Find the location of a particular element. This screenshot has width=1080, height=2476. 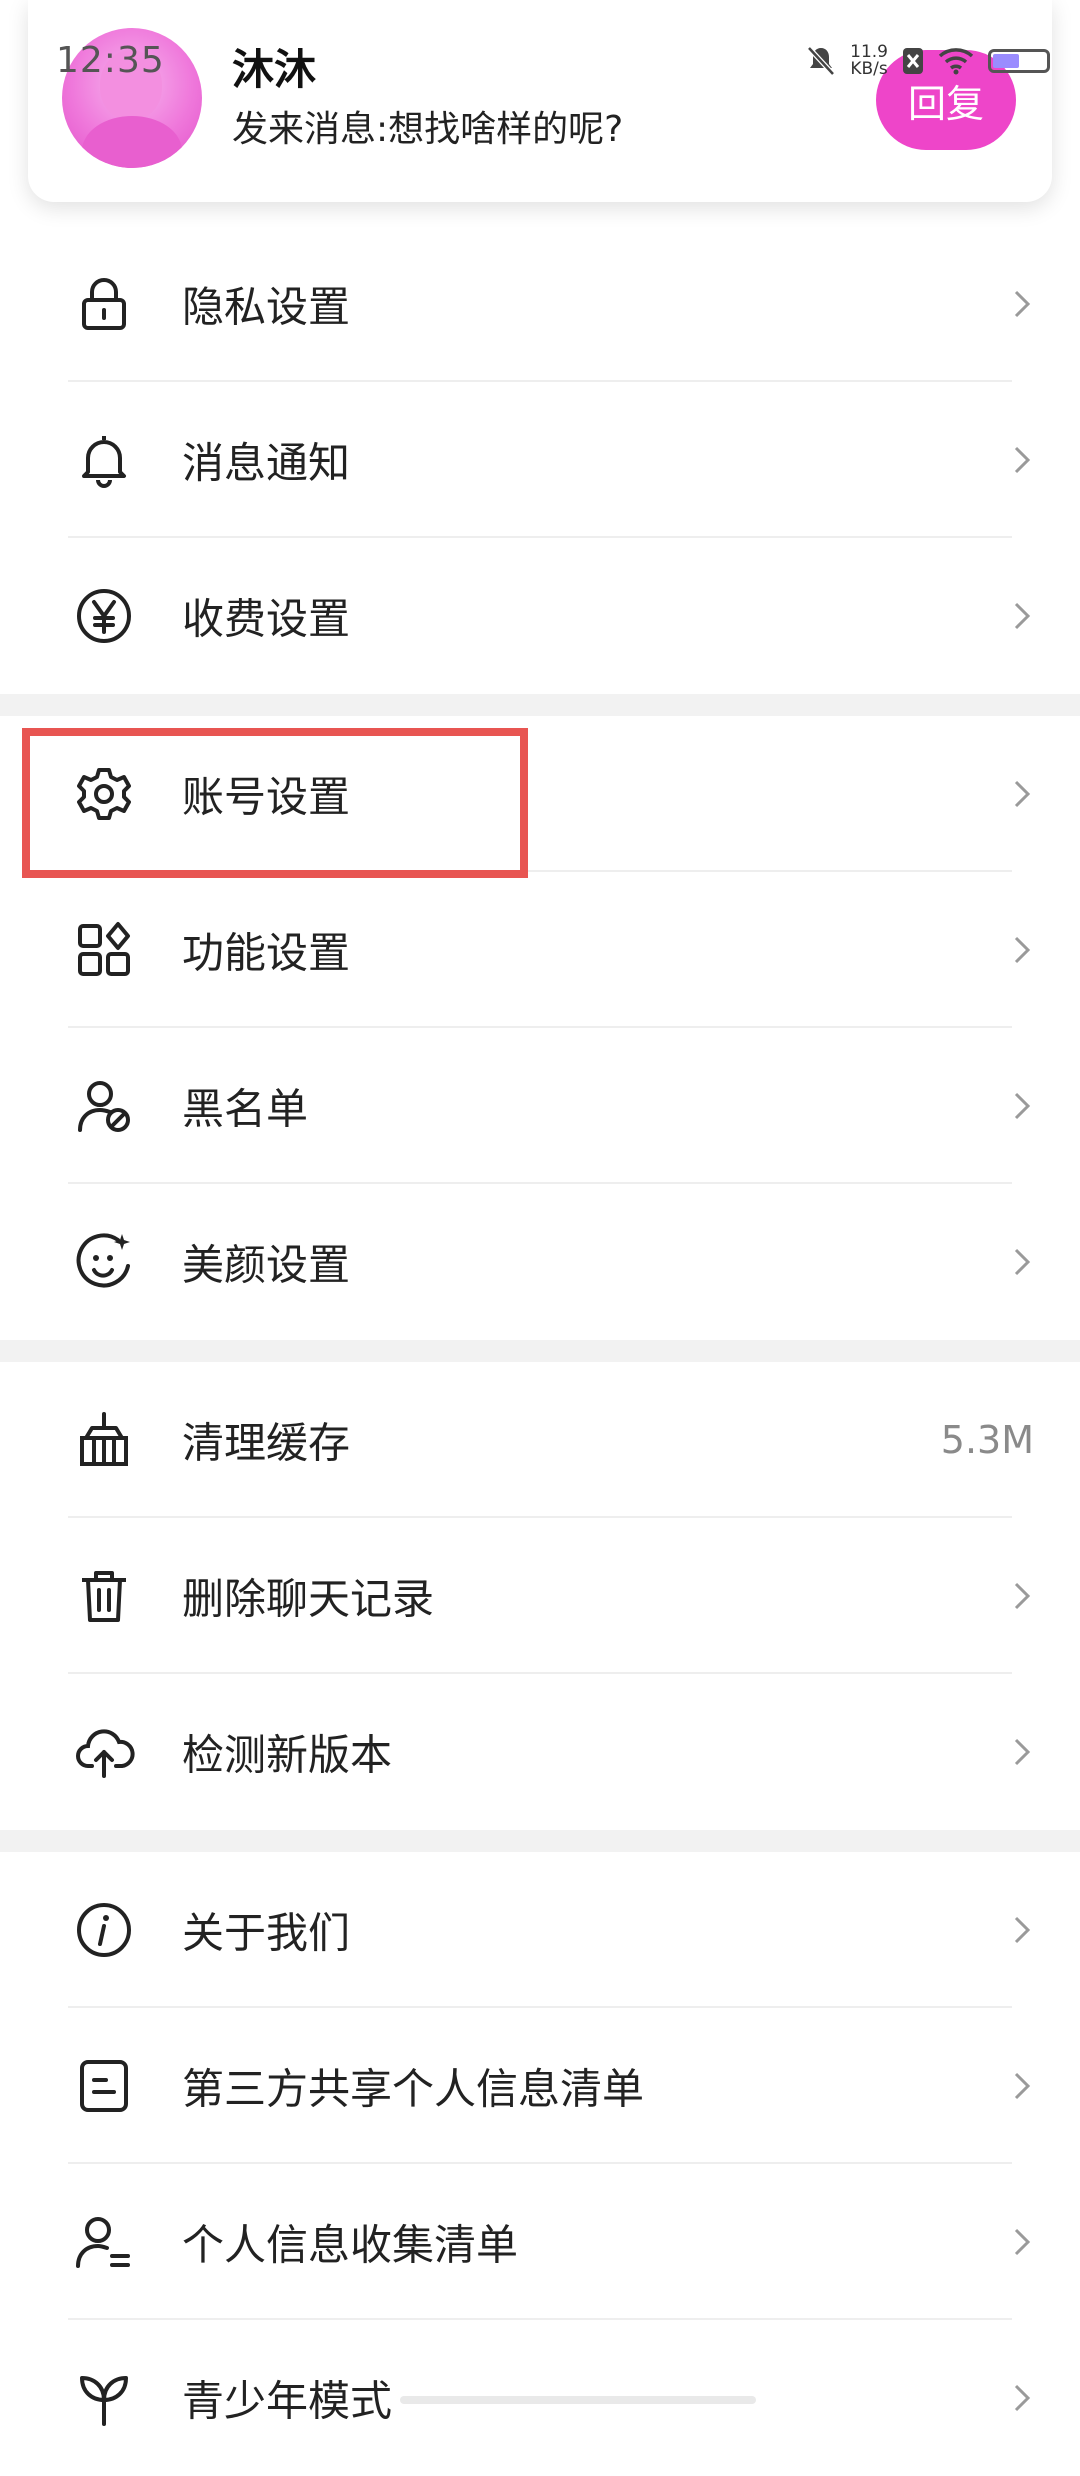

privacy-settings-label: 隐私设置 is located at coordinates (266, 307).